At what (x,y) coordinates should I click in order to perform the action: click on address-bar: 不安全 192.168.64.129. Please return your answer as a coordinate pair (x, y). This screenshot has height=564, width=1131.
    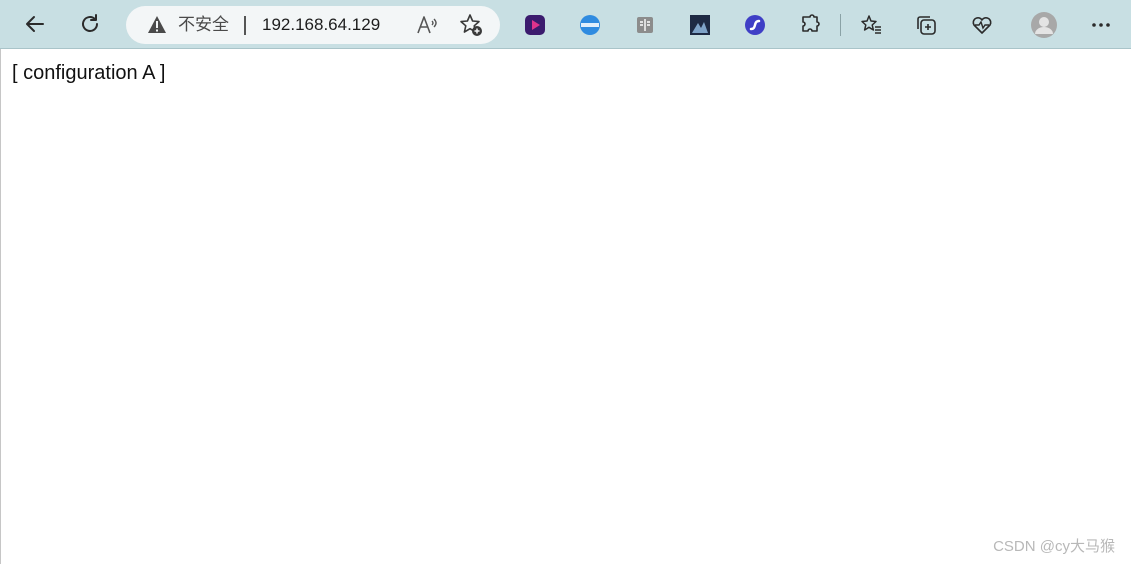
    Looking at the image, I should click on (313, 25).